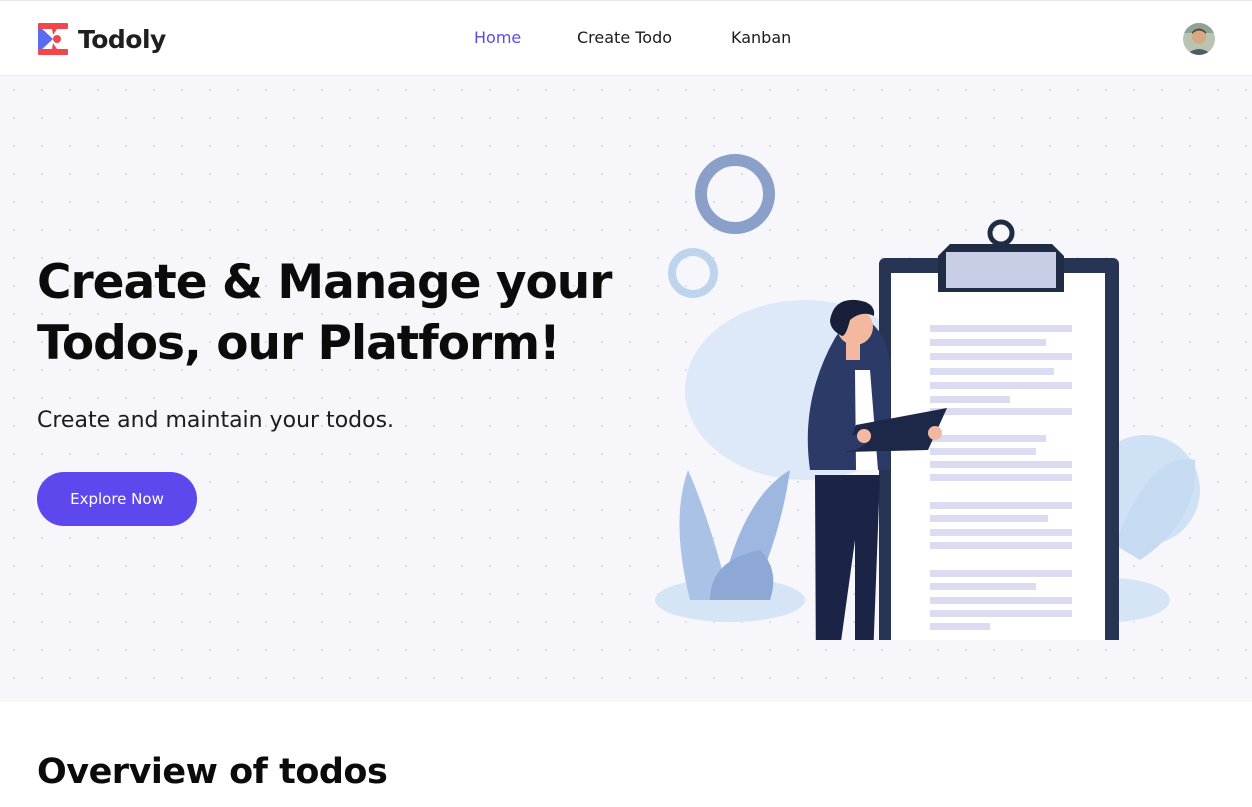  I want to click on navbar: Todoly Home Create Todo Kanban, so click(626, 38).